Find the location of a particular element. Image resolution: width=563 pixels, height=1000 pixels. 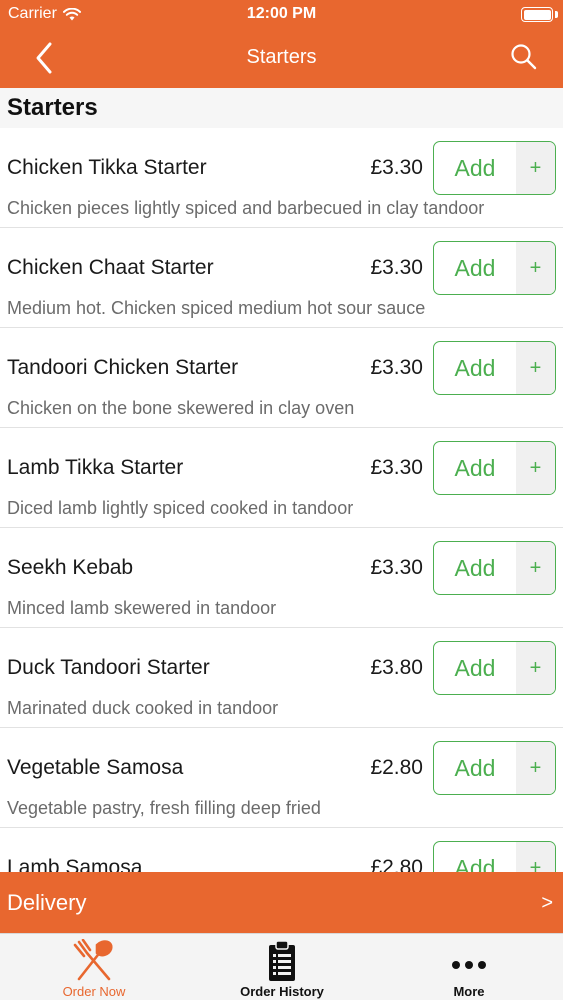

nav-bar: Starters is located at coordinates (281, 59).